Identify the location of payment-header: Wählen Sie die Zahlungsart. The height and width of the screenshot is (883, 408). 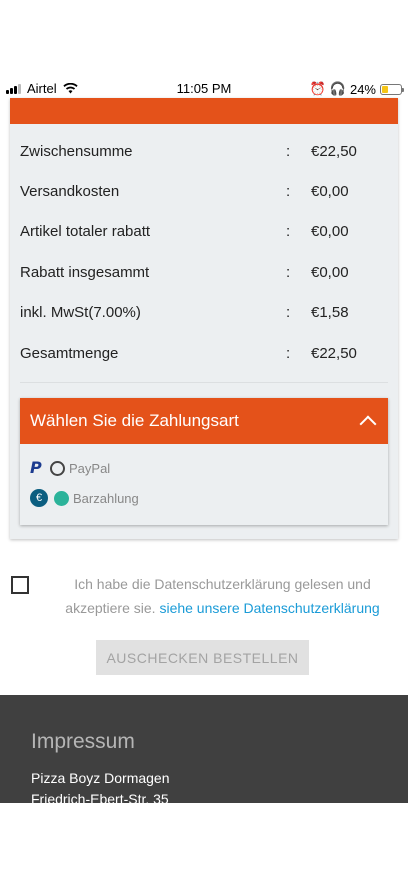
(204, 421).